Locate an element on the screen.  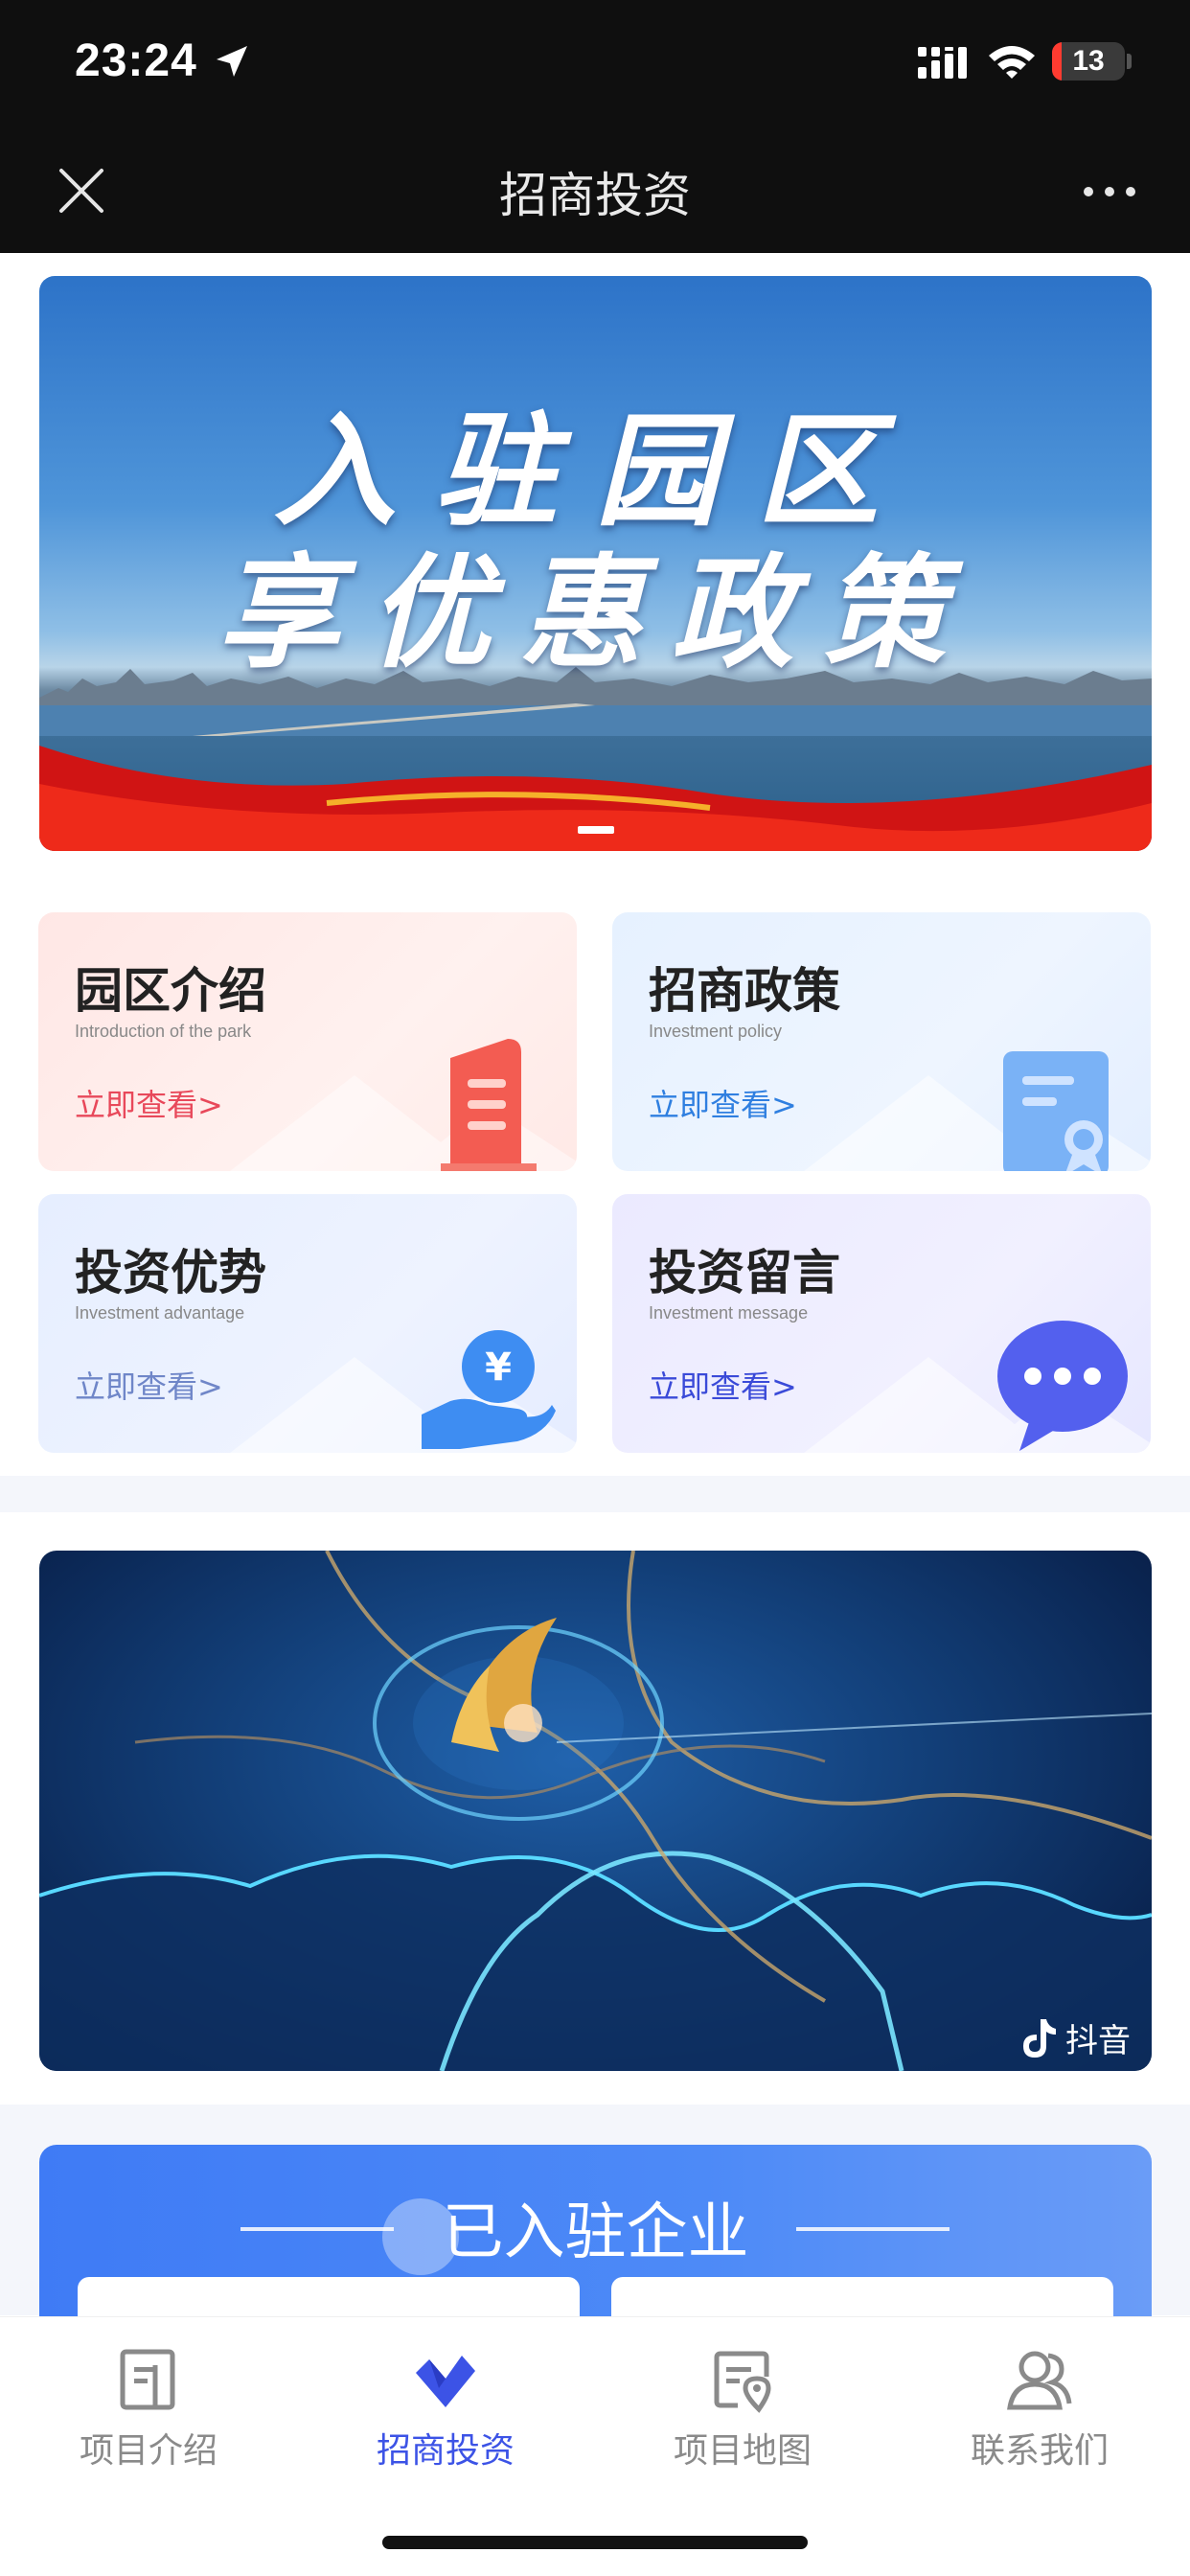
card-subtitle: Investment message is located at coordinates (729, 1312).